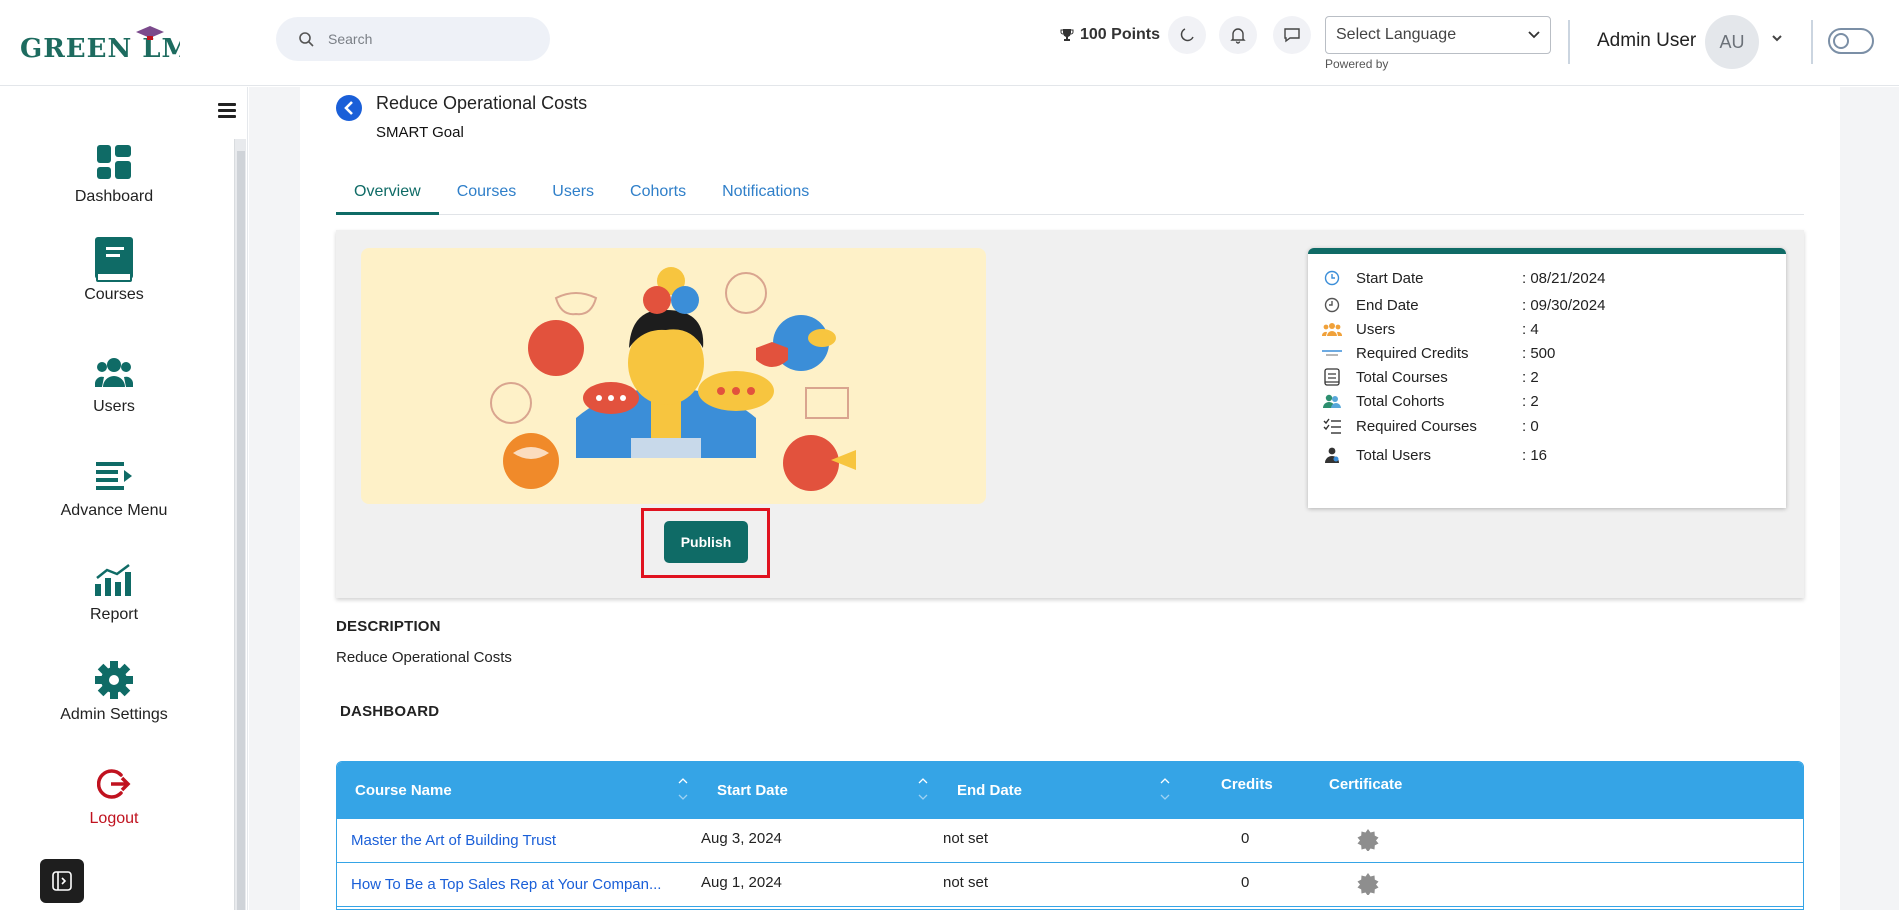 This screenshot has width=1899, height=910. What do you see at coordinates (1438, 353) in the screenshot?
I see `stat-required-credits: Required Credits : 500` at bounding box center [1438, 353].